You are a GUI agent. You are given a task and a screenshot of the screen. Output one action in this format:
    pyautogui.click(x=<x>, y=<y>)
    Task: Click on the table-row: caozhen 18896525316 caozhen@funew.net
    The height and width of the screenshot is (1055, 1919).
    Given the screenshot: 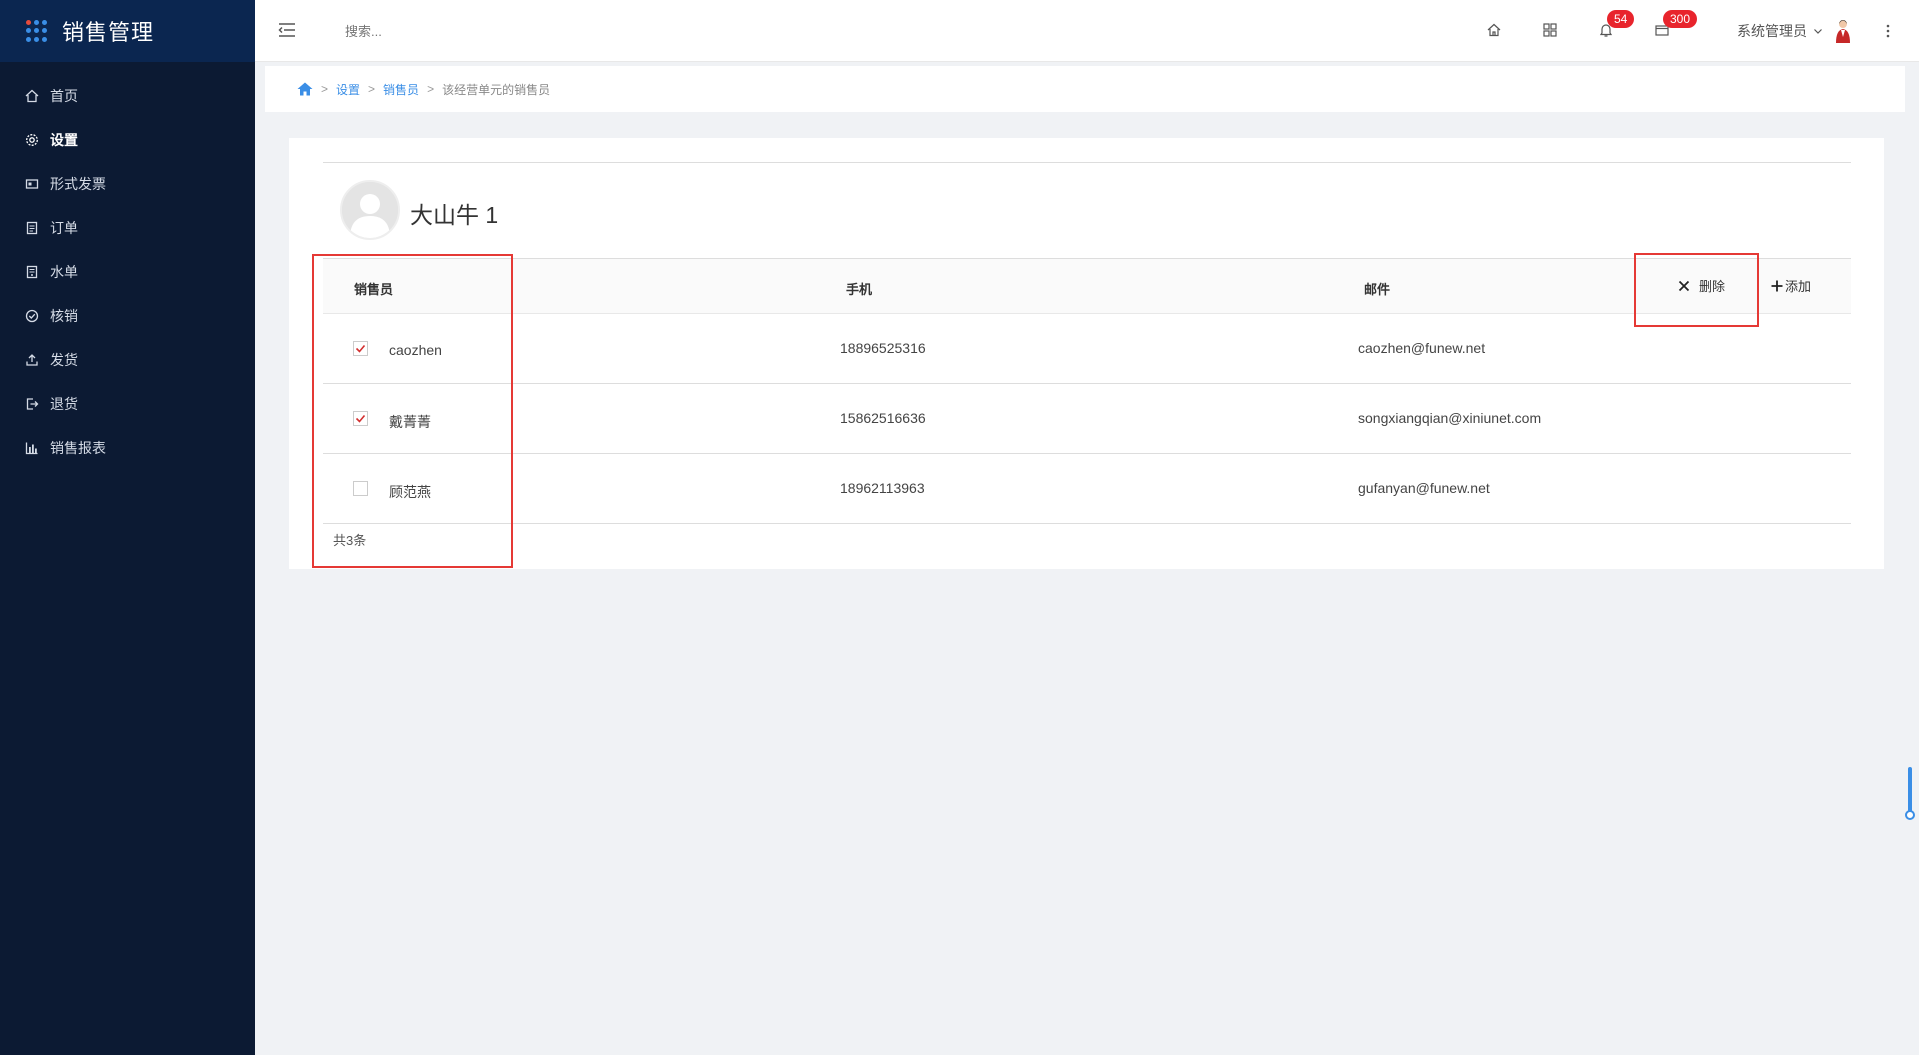 What is the action you would take?
    pyautogui.click(x=1087, y=349)
    